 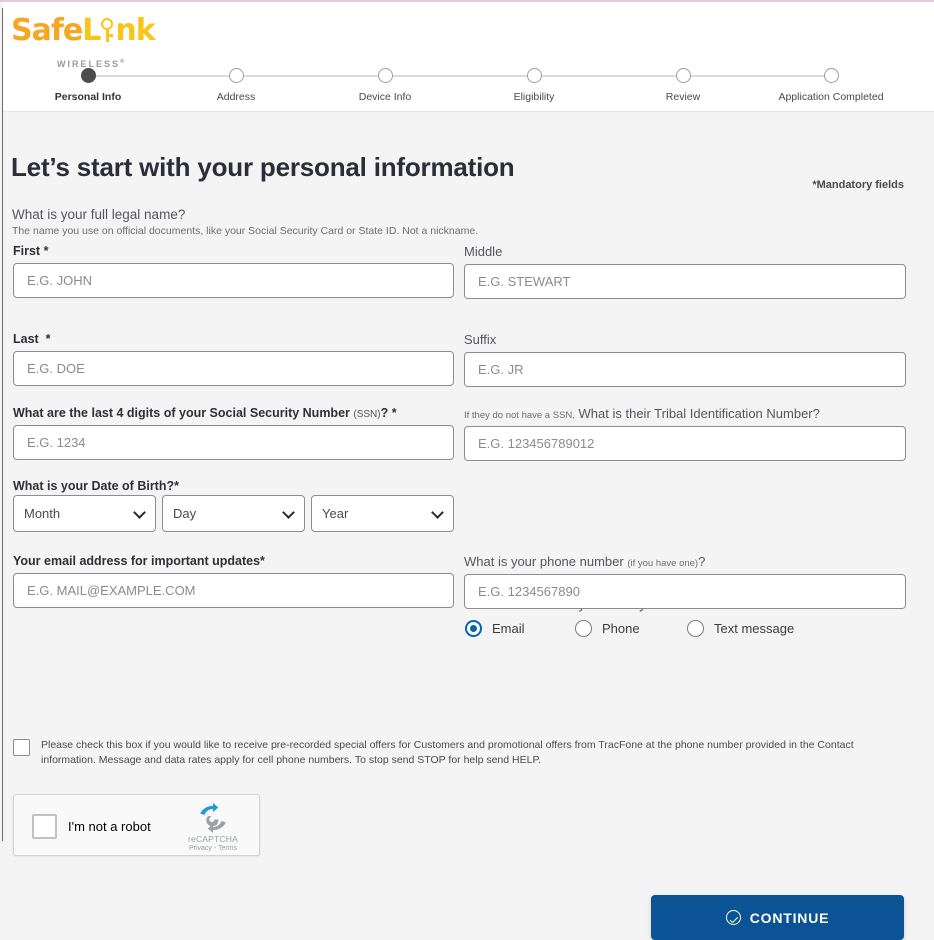 I want to click on step-label: Application Completed, so click(x=831, y=97).